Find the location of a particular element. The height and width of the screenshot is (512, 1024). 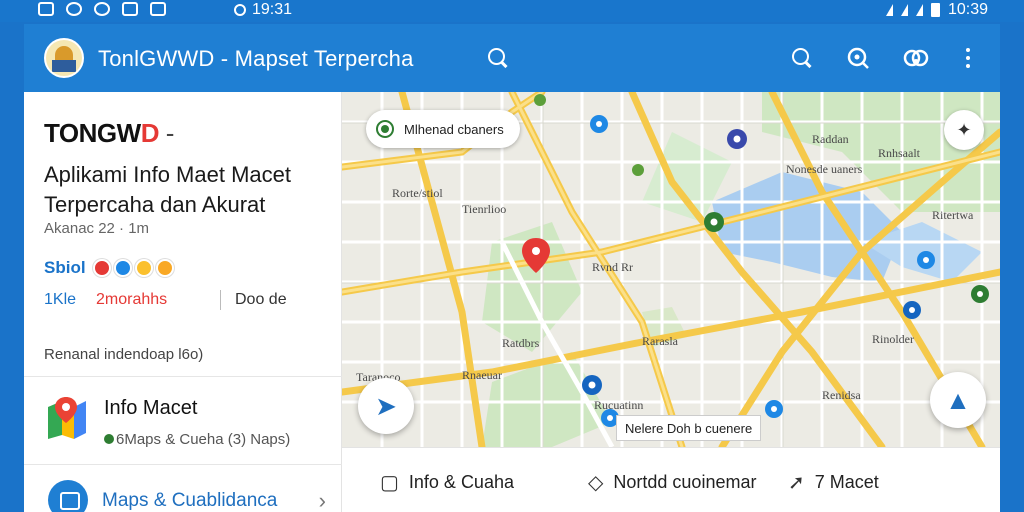

map-label: Ratdbrs is located at coordinates (521, 343).